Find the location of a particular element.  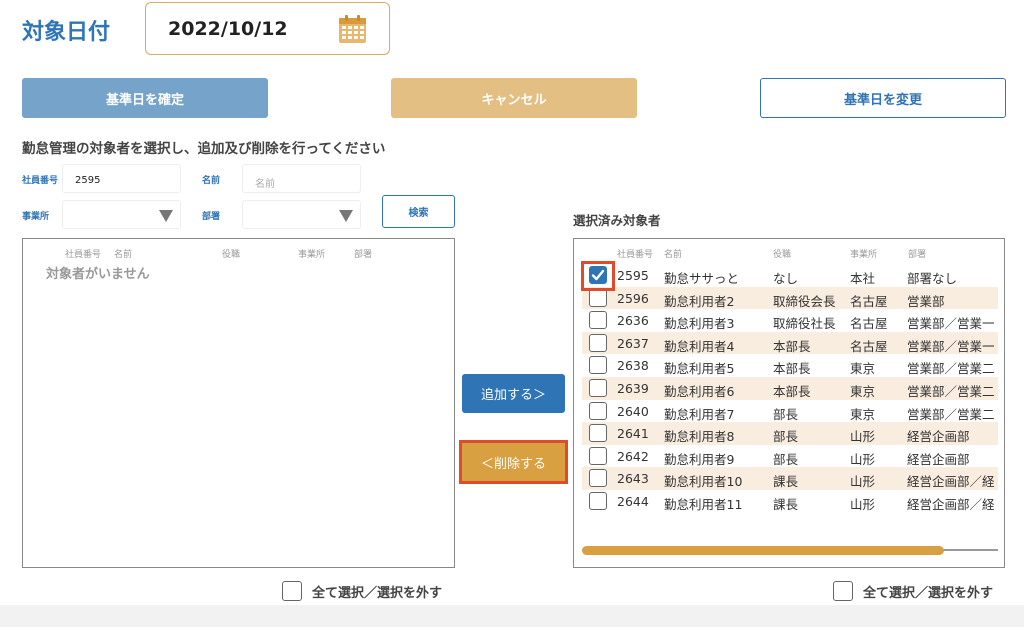

change-base-date-button: 基準日を変更 is located at coordinates (883, 98).